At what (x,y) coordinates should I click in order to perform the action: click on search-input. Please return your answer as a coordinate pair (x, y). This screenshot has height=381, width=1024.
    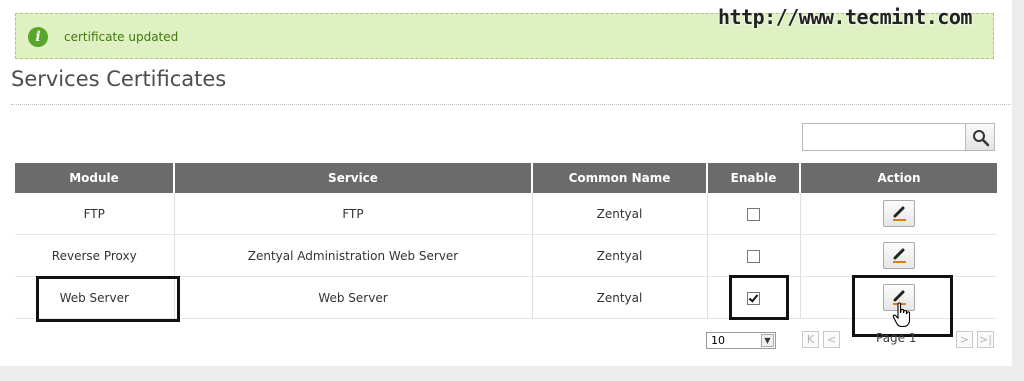
    Looking at the image, I should click on (884, 137).